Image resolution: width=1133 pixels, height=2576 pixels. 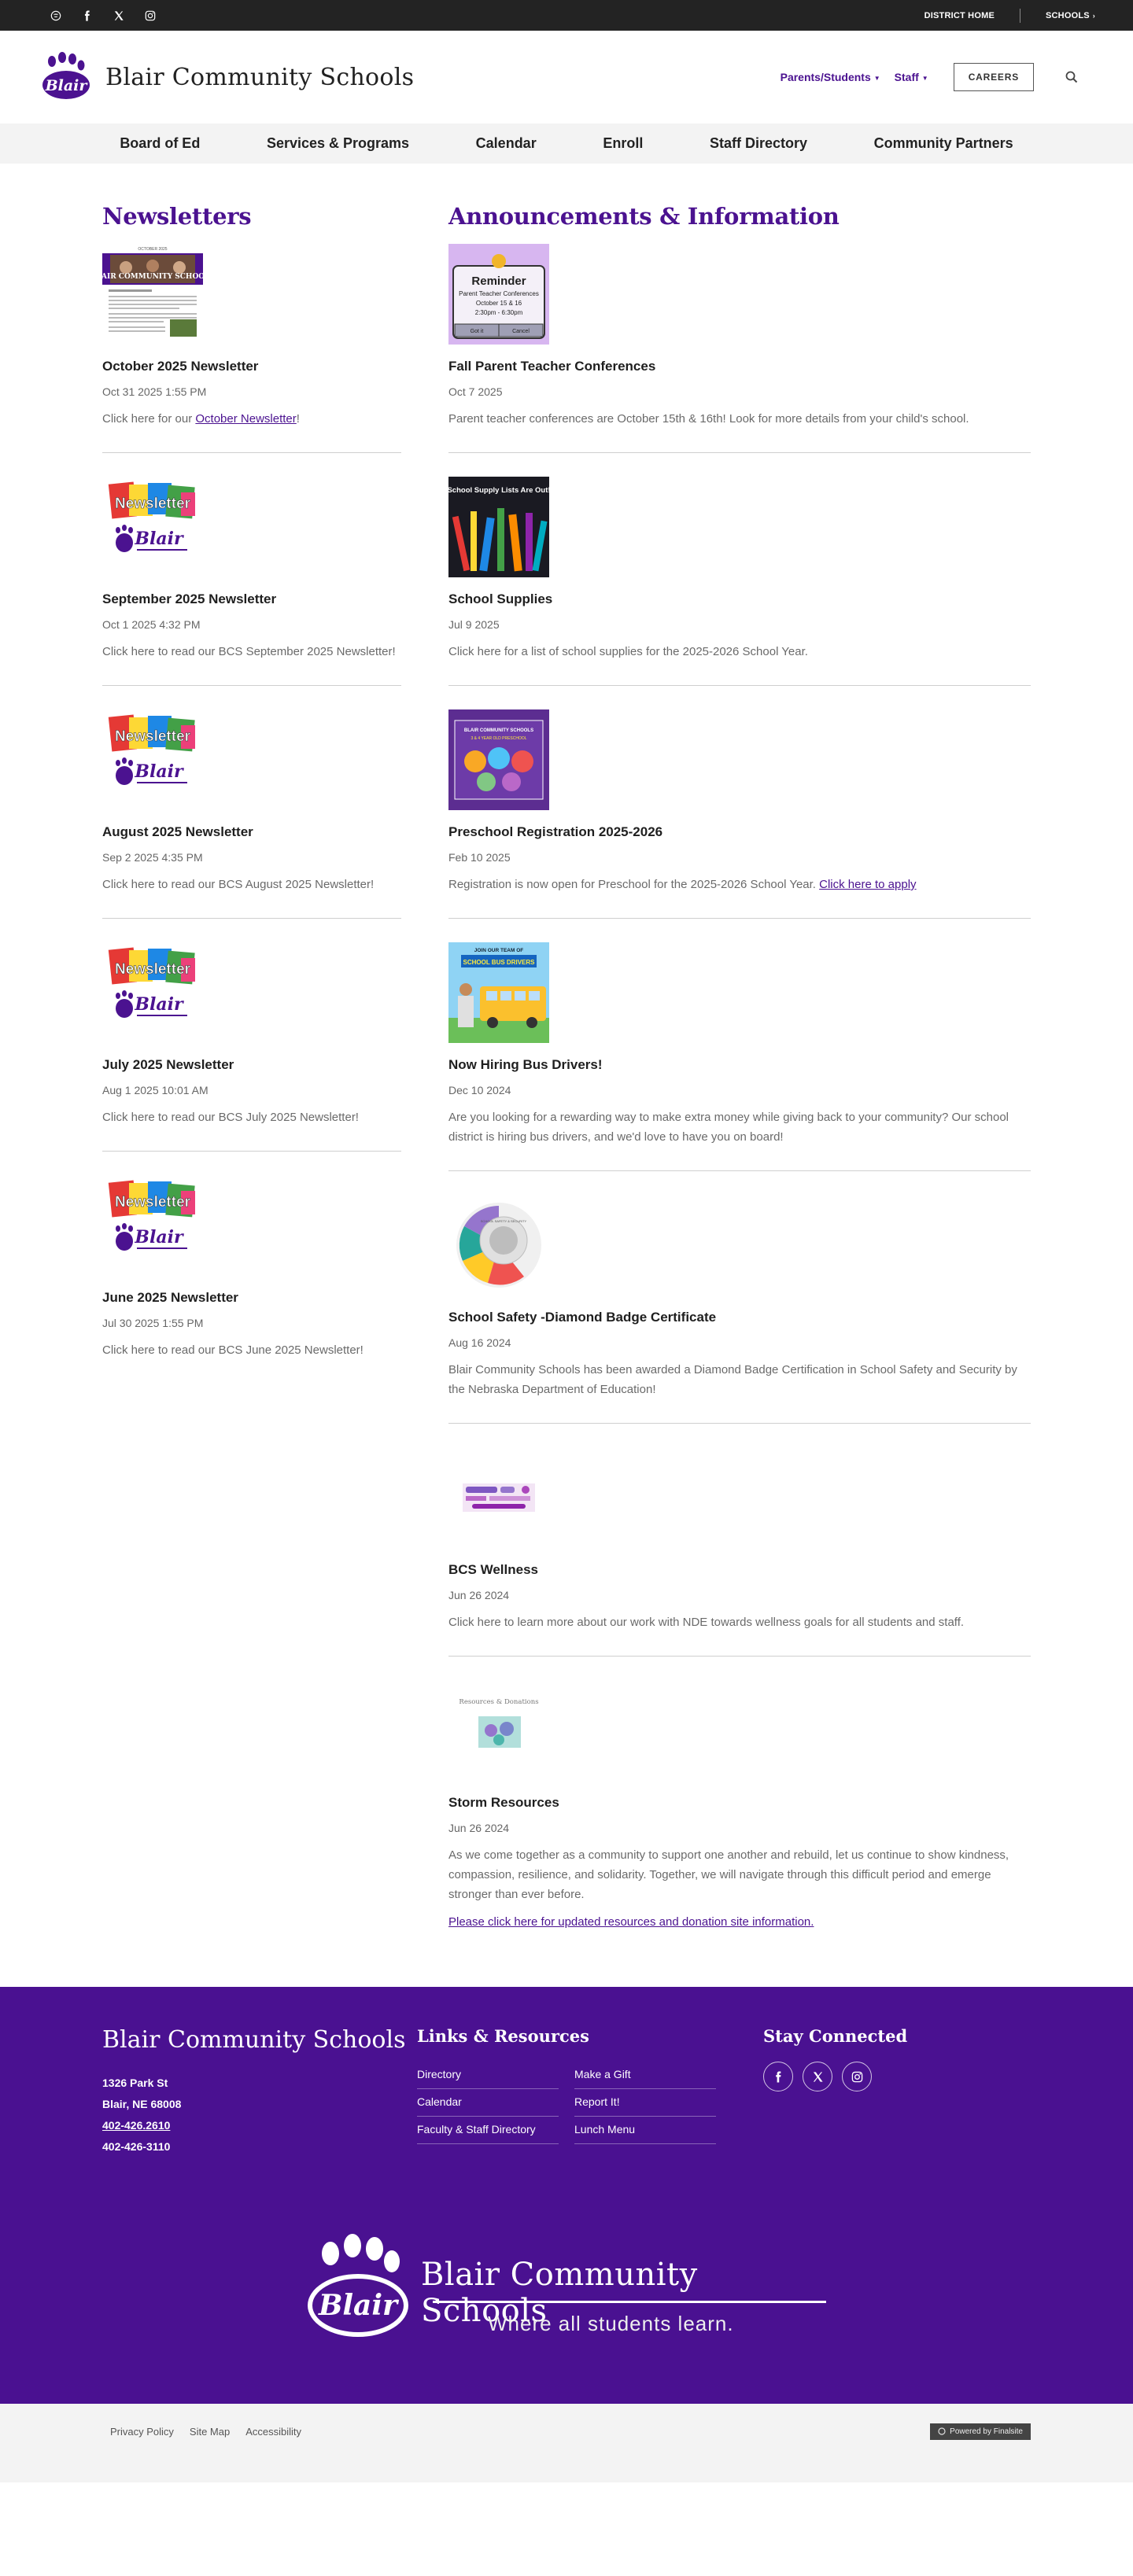 I want to click on wellness-thumbnail, so click(x=498, y=1497).